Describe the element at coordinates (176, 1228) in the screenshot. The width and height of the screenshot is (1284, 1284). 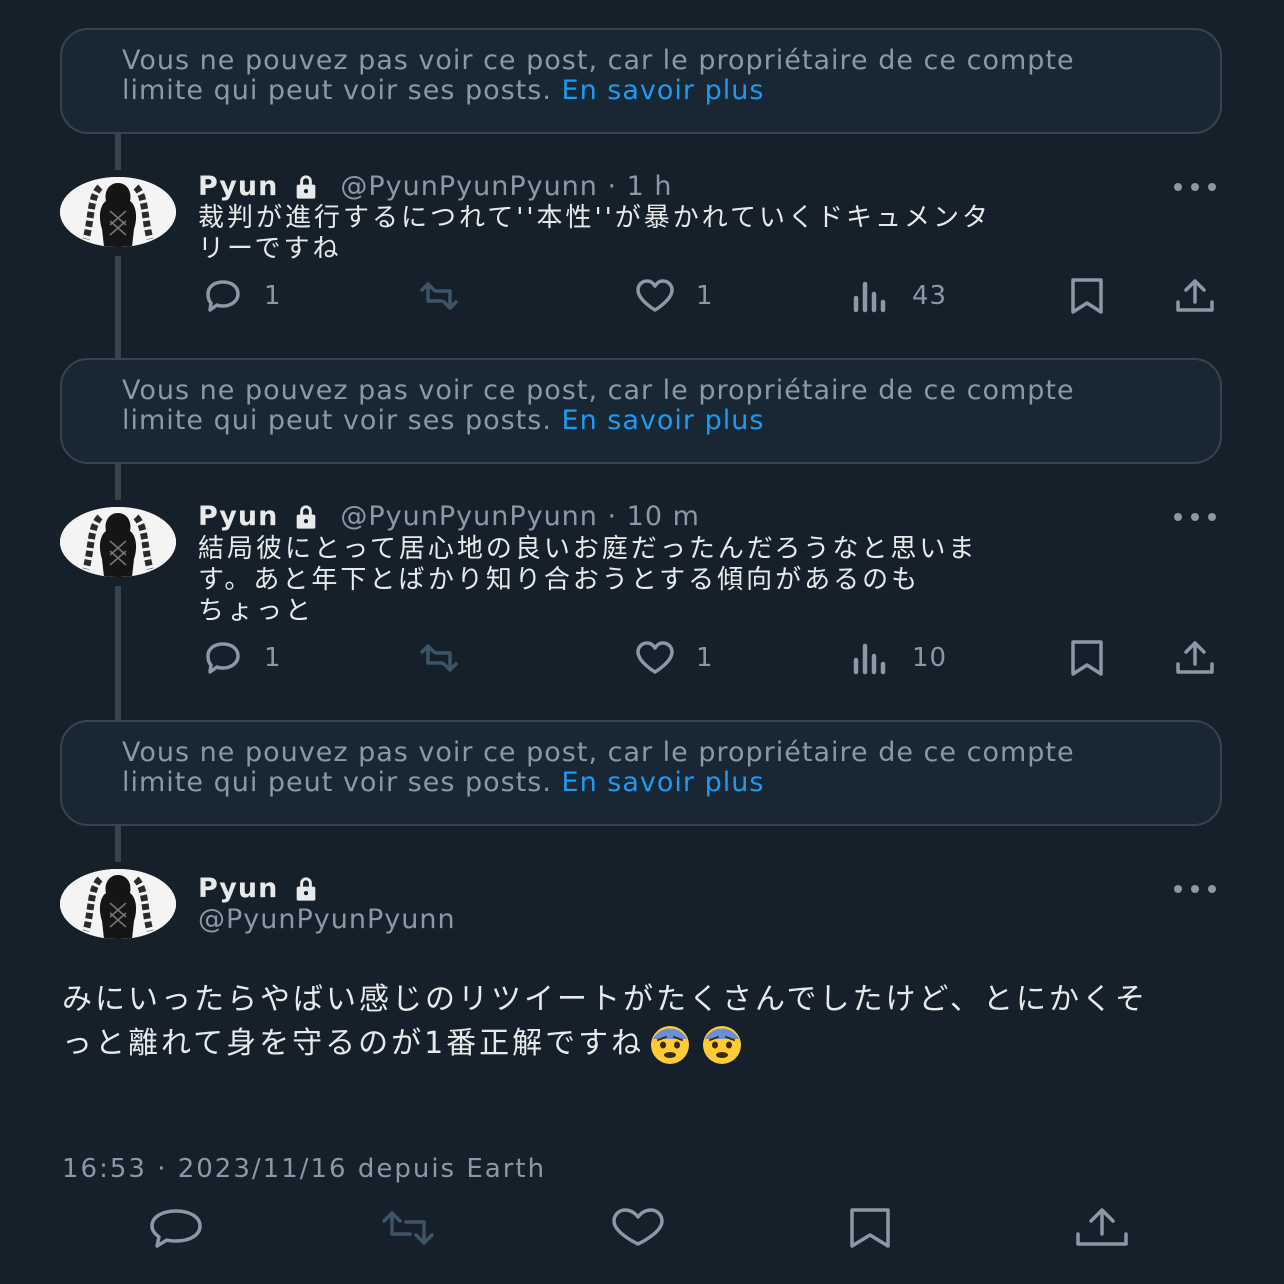
I see `reply-button` at that location.